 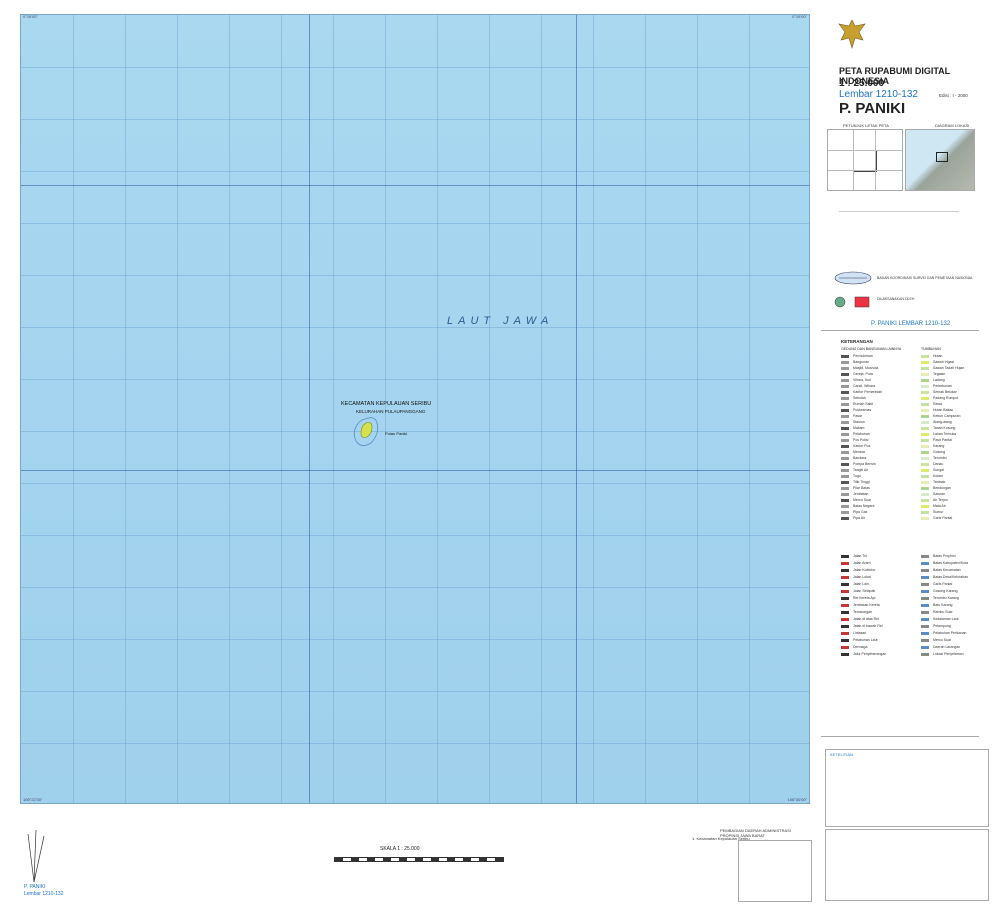 I want to click on legend-item-label: Pasir Pantai, so click(x=942, y=440).